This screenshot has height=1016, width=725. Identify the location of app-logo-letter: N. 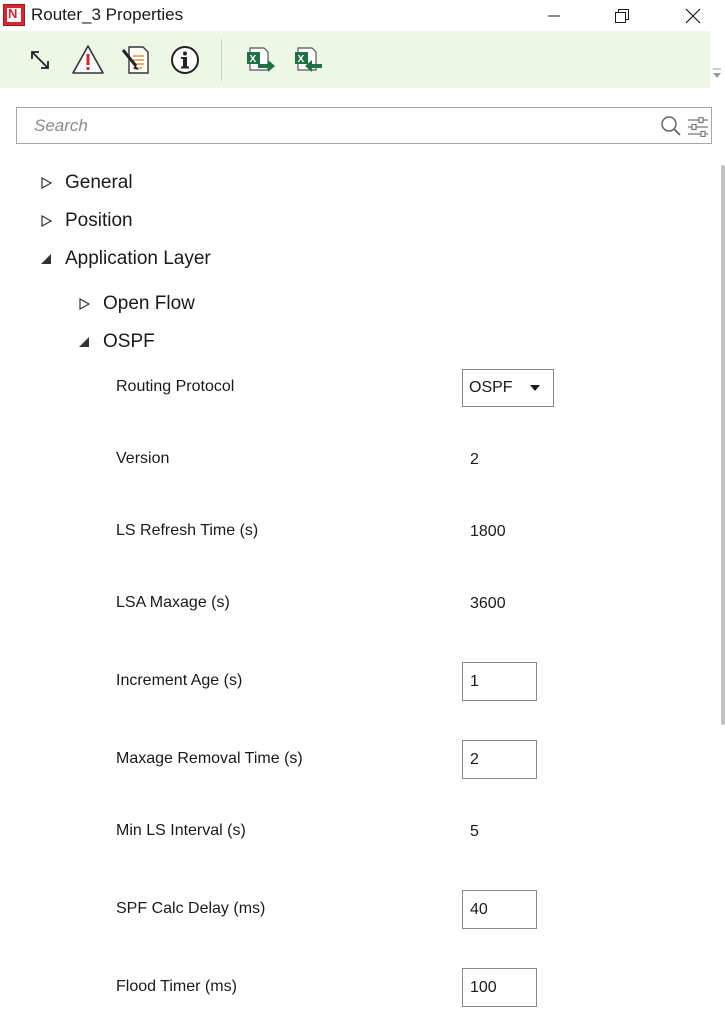
(13, 13).